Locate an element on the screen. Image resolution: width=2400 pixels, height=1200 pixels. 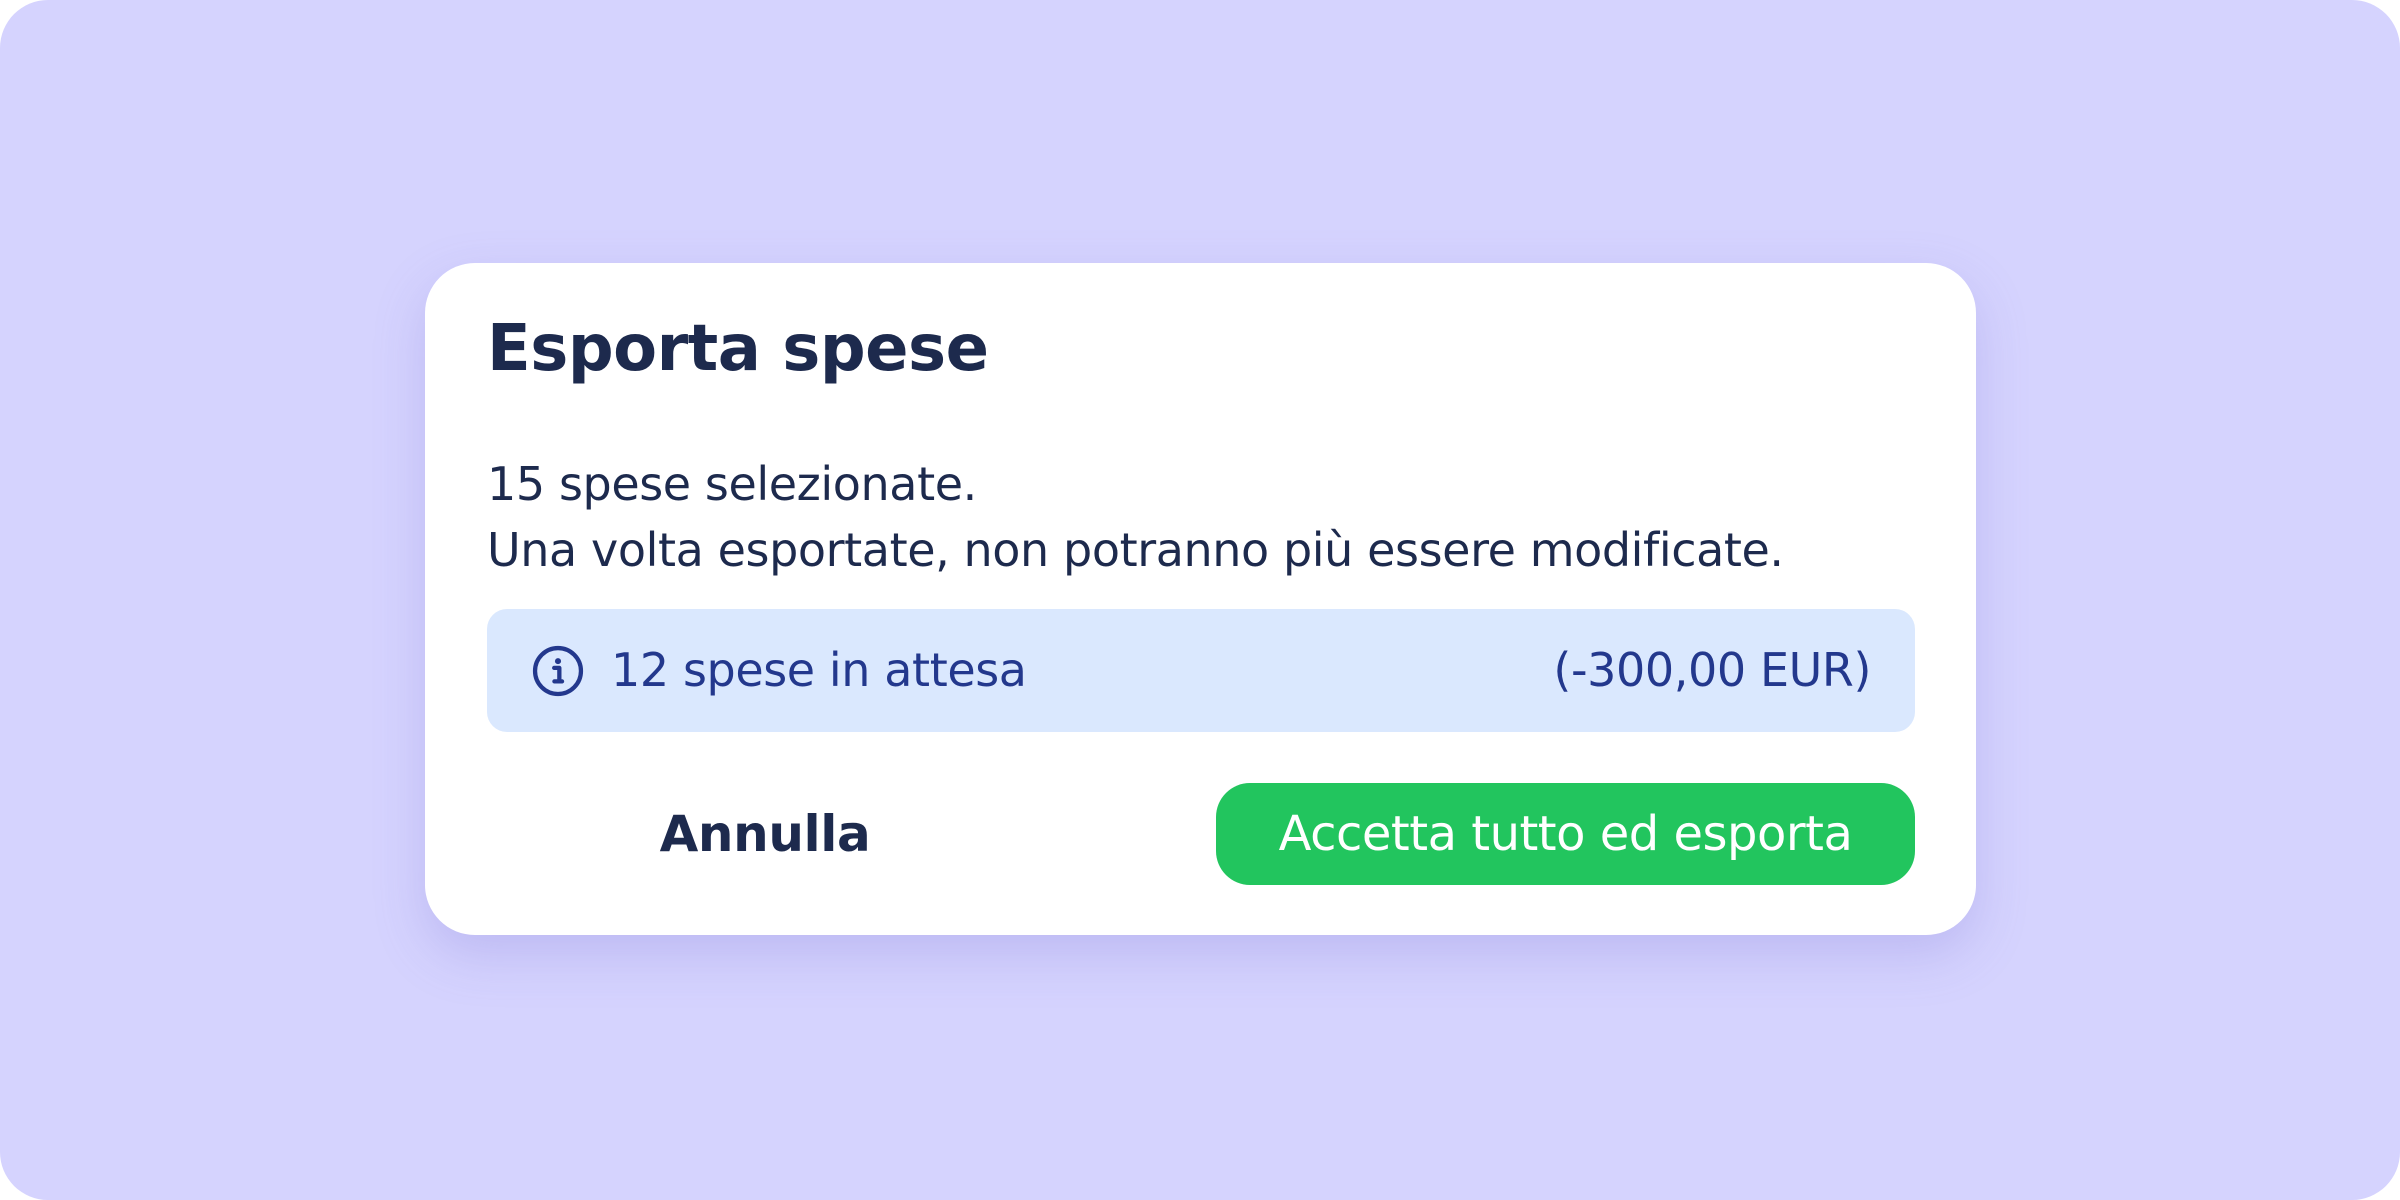
pending-expenses-text: 12 spese in attesa is located at coordinates (819, 670).